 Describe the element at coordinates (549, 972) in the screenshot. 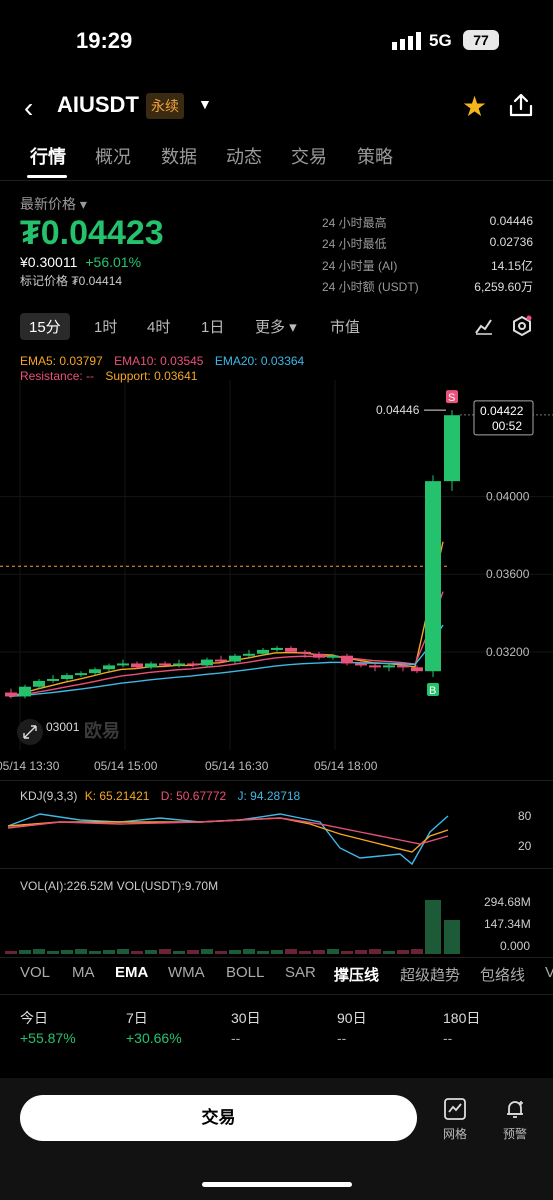

I see `indicator-more: V` at that location.